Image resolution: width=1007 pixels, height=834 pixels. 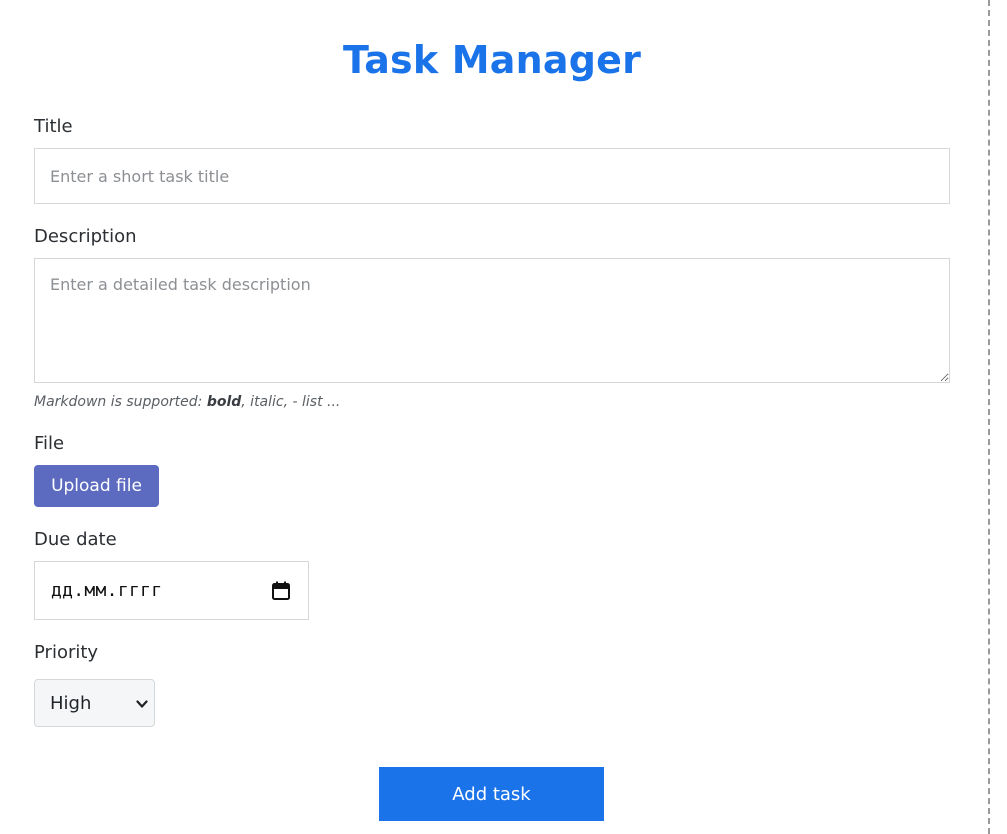 I want to click on due-date-input: дд.мм.гггг, so click(x=171, y=590).